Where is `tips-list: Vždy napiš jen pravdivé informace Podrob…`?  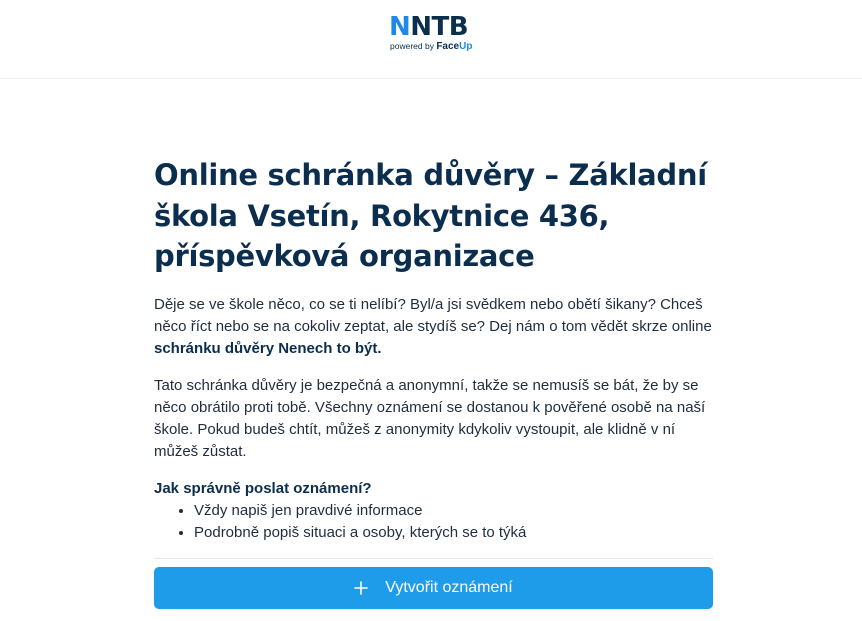 tips-list: Vždy napiš jen pravdivé informace Podrob… is located at coordinates (434, 522).